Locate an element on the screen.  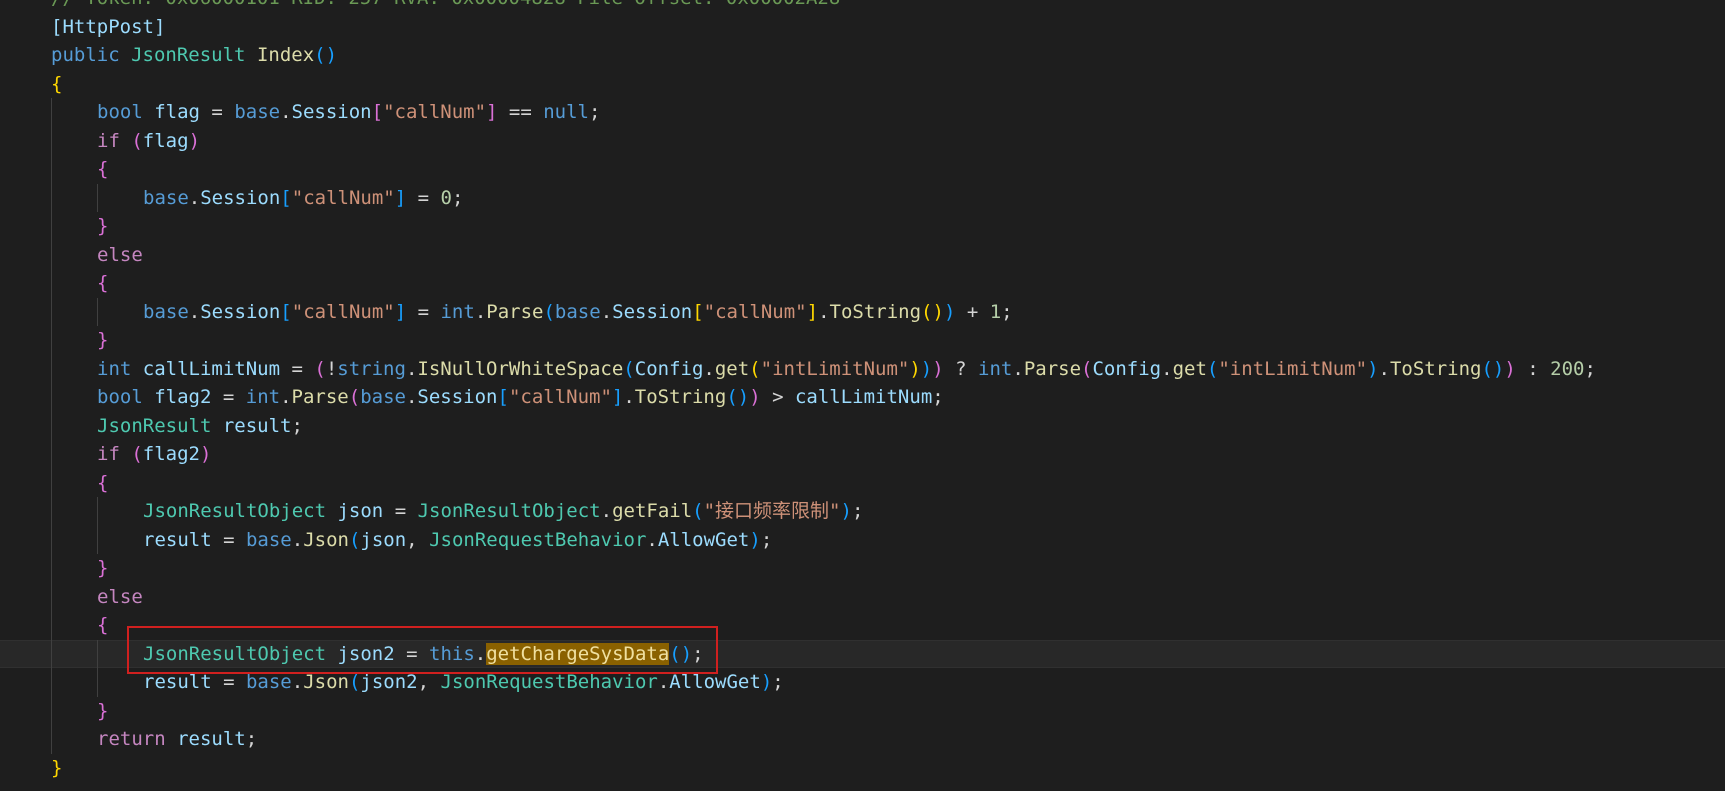
code-token: Config is located at coordinates (669, 368).